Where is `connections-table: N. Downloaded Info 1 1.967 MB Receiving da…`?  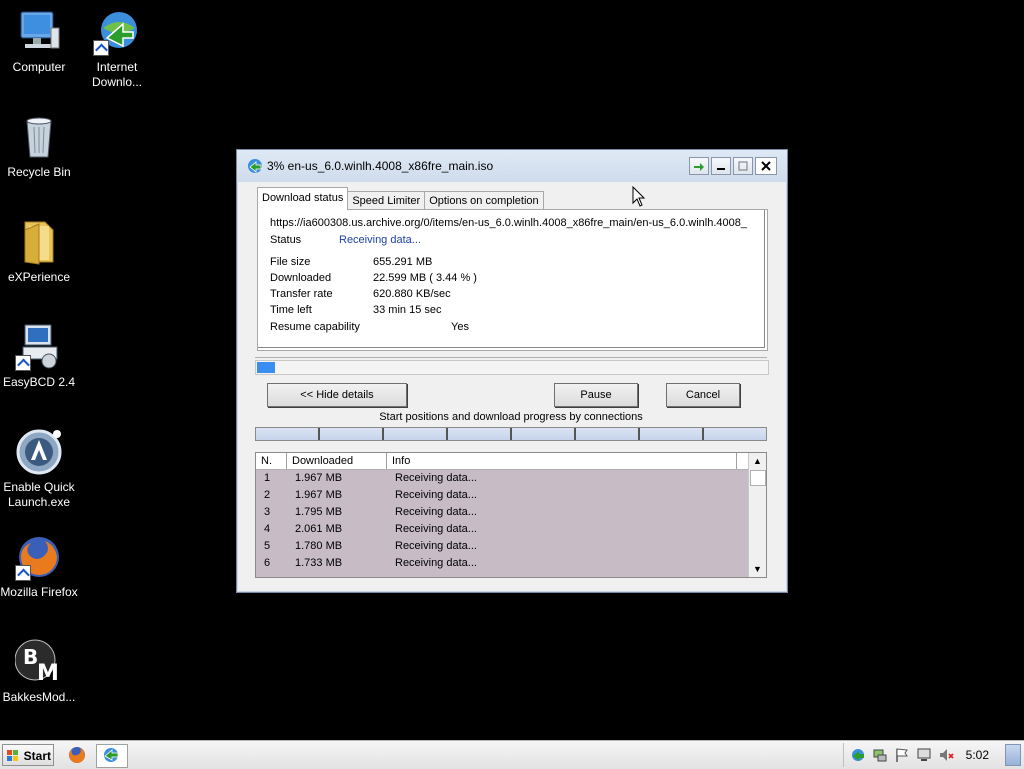 connections-table: N. Downloaded Info 1 1.967 MB Receiving da… is located at coordinates (511, 515).